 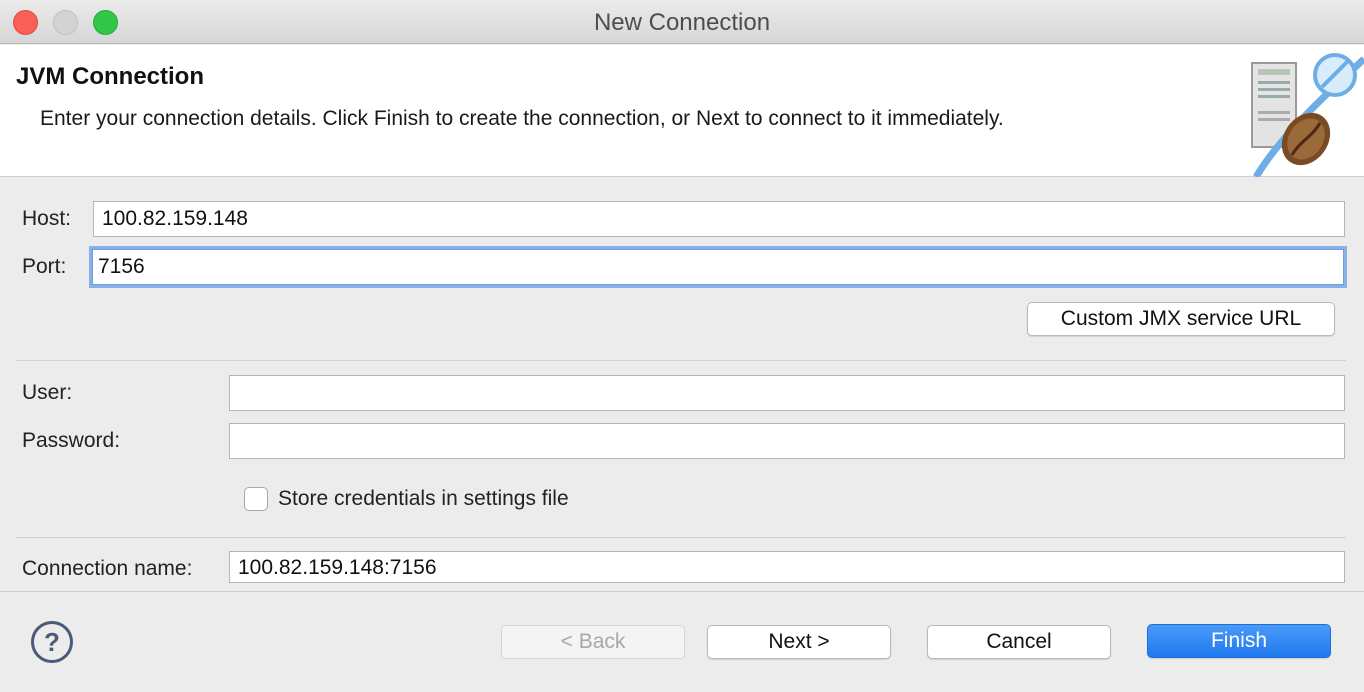 What do you see at coordinates (110, 76) in the screenshot?
I see `page-title: JVM Connection` at bounding box center [110, 76].